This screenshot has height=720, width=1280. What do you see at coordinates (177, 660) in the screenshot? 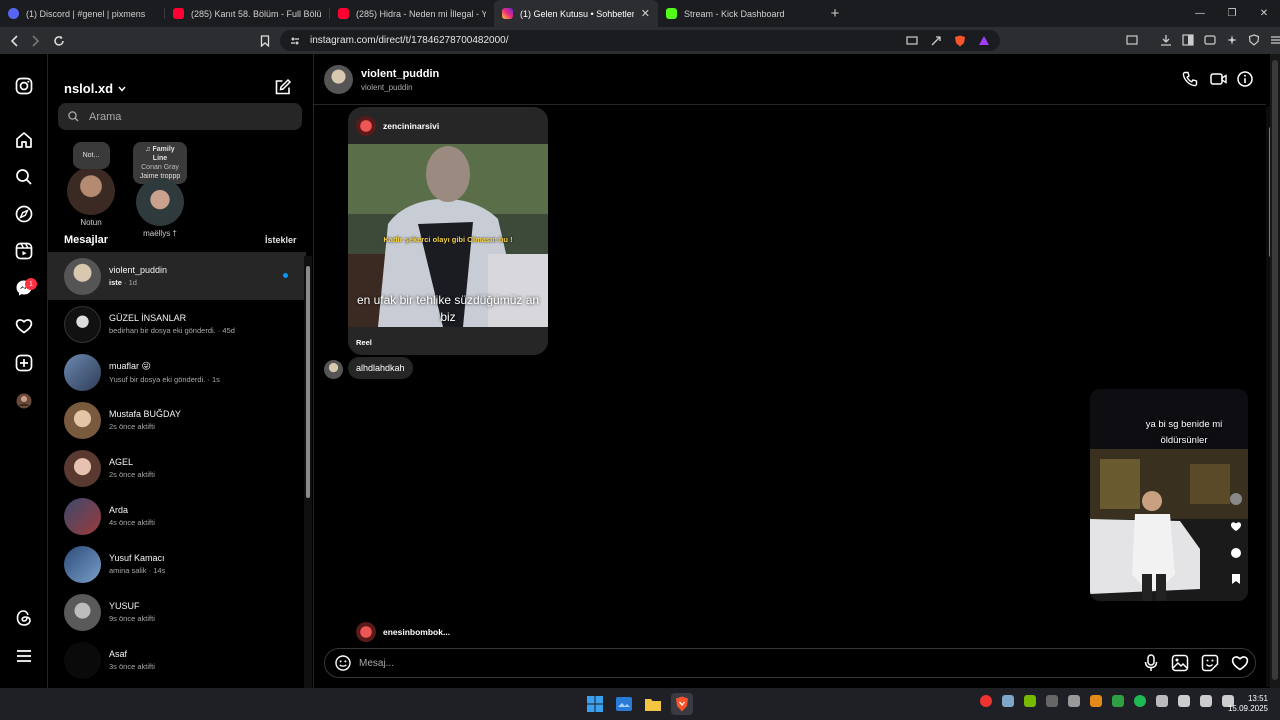
I see `conversation-item: Asaf 3s önce aktifti` at bounding box center [177, 660].